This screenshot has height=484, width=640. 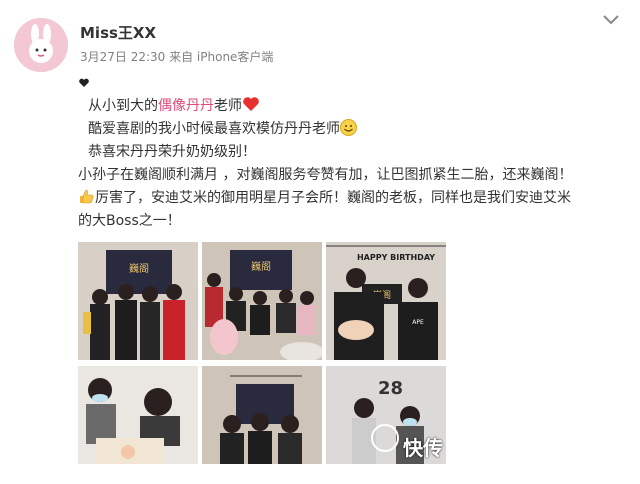 I want to click on content-line-5: 厉害了，安迪艾米的御用明星月子会所！巍阁的老板，同样也是我们安迪艾米, so click(x=352, y=198).